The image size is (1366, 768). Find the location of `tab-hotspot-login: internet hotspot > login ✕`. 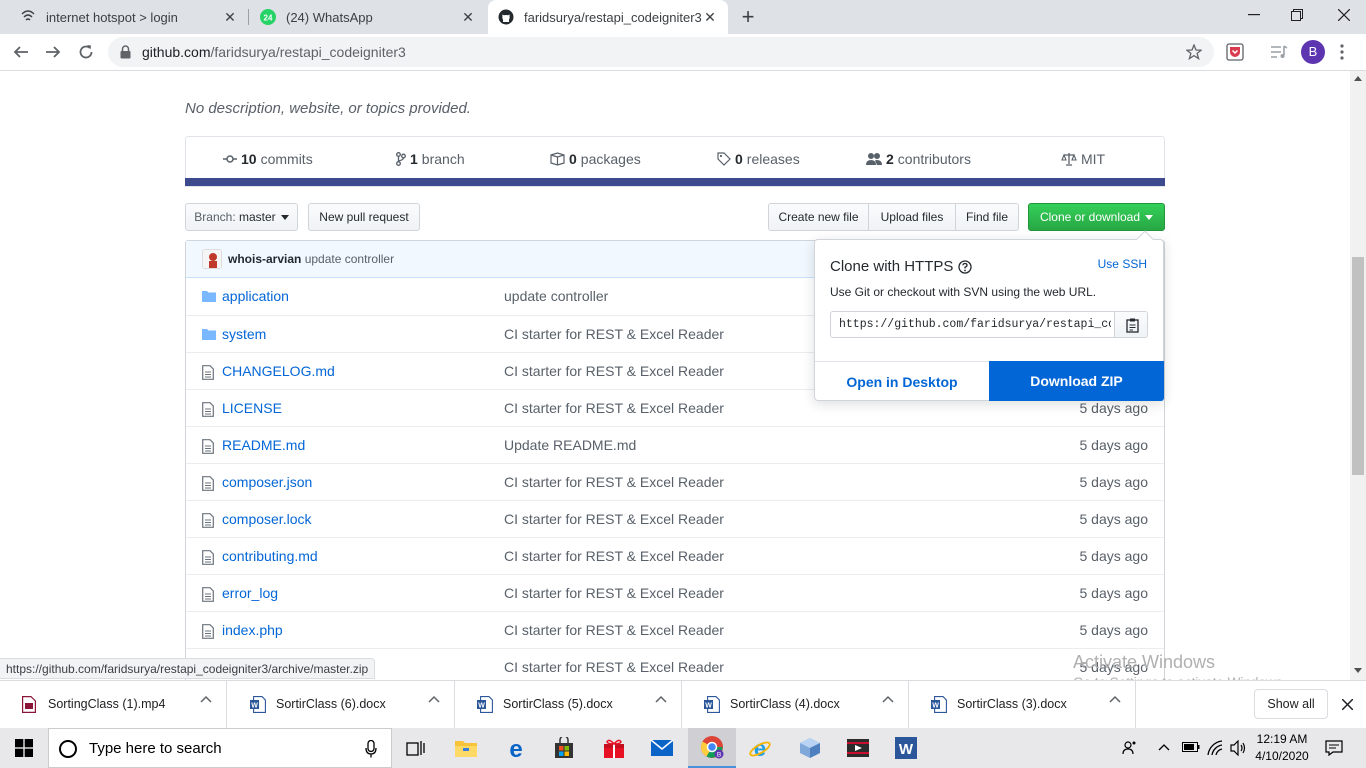

tab-hotspot-login: internet hotspot > login ✕ is located at coordinates (128, 17).